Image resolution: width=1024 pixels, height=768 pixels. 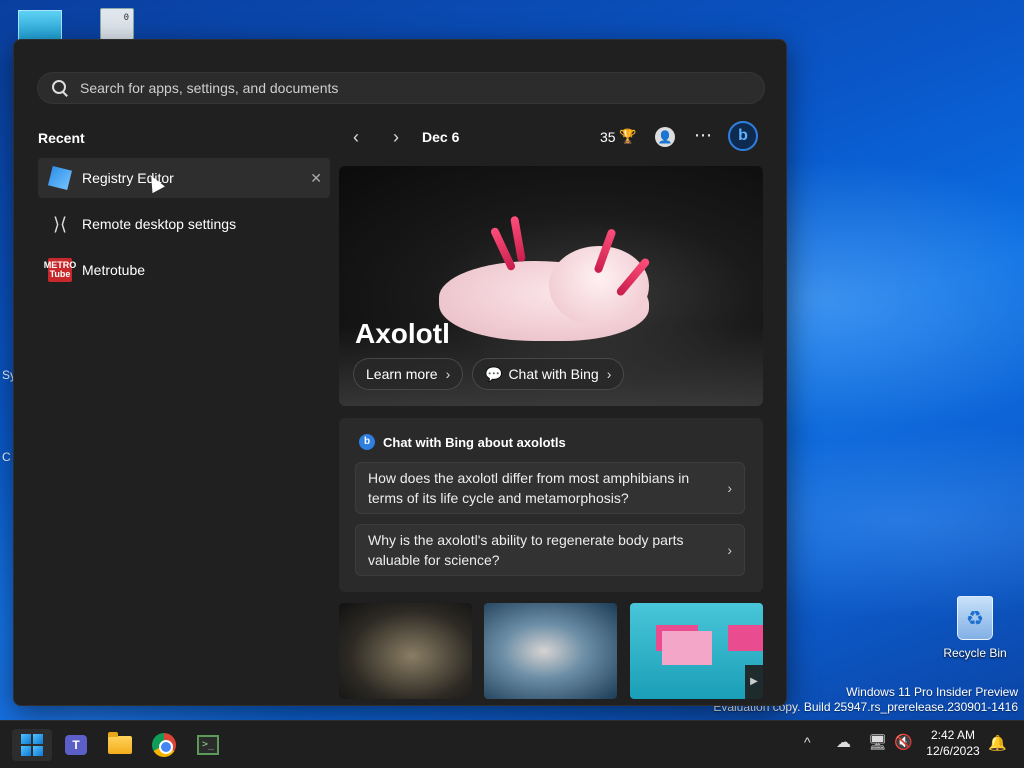 What do you see at coordinates (843, 742) in the screenshot?
I see `onedrive-icon: ☁` at bounding box center [843, 742].